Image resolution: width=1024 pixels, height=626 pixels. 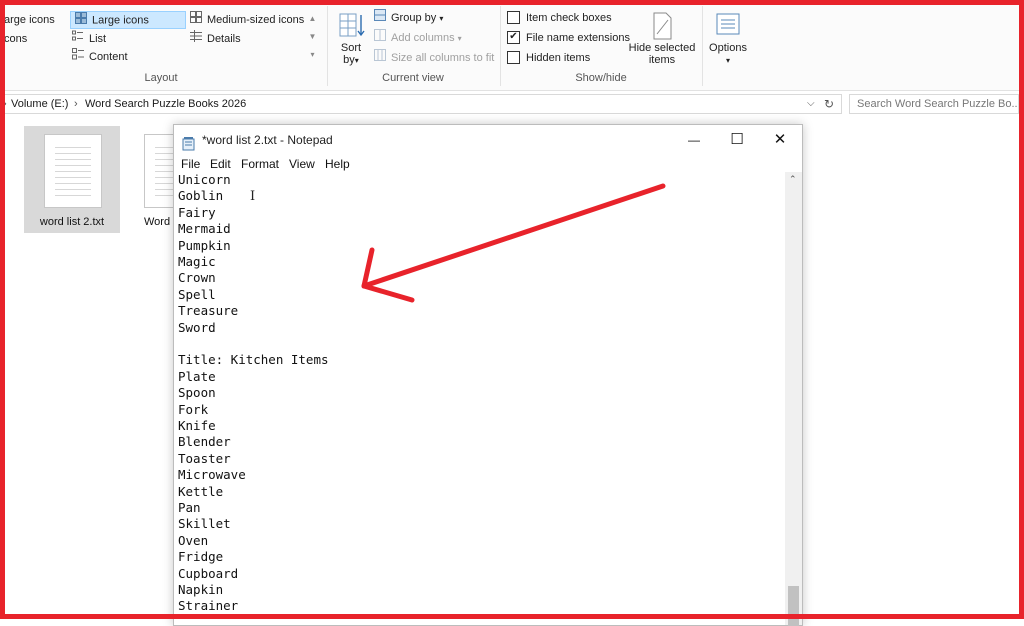 I want to click on text-line: Spoon, so click(x=197, y=393).